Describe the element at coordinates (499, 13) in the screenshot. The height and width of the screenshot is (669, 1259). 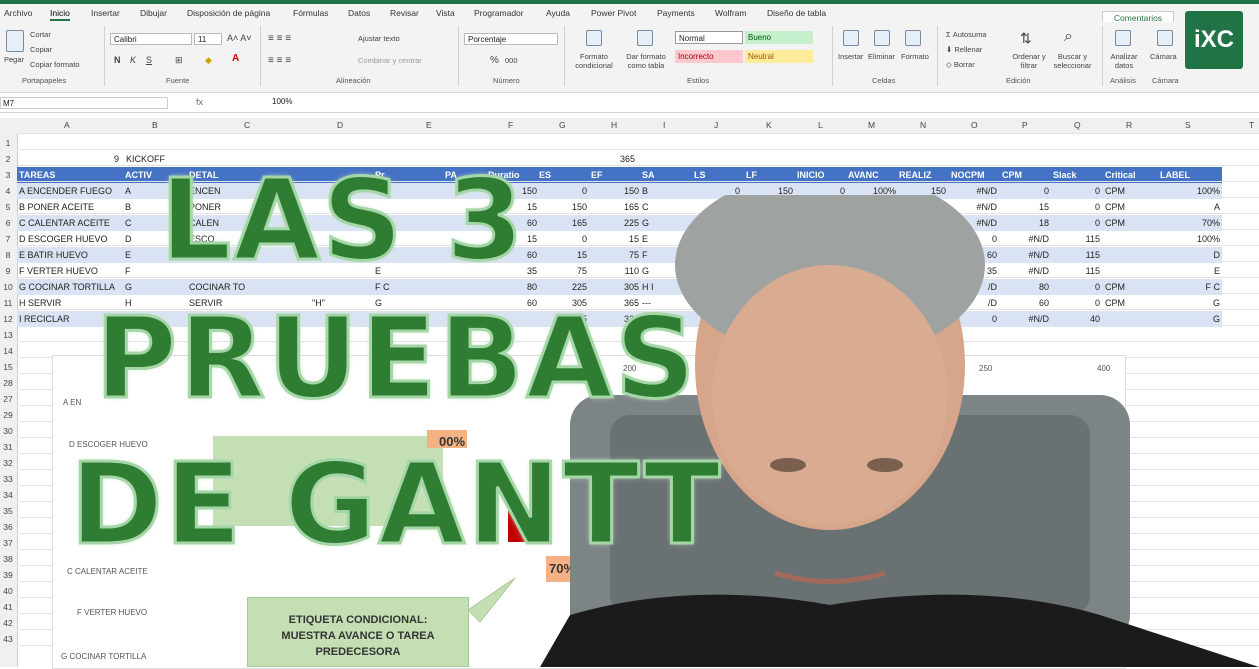
I see `tab-programador: Programador` at that location.